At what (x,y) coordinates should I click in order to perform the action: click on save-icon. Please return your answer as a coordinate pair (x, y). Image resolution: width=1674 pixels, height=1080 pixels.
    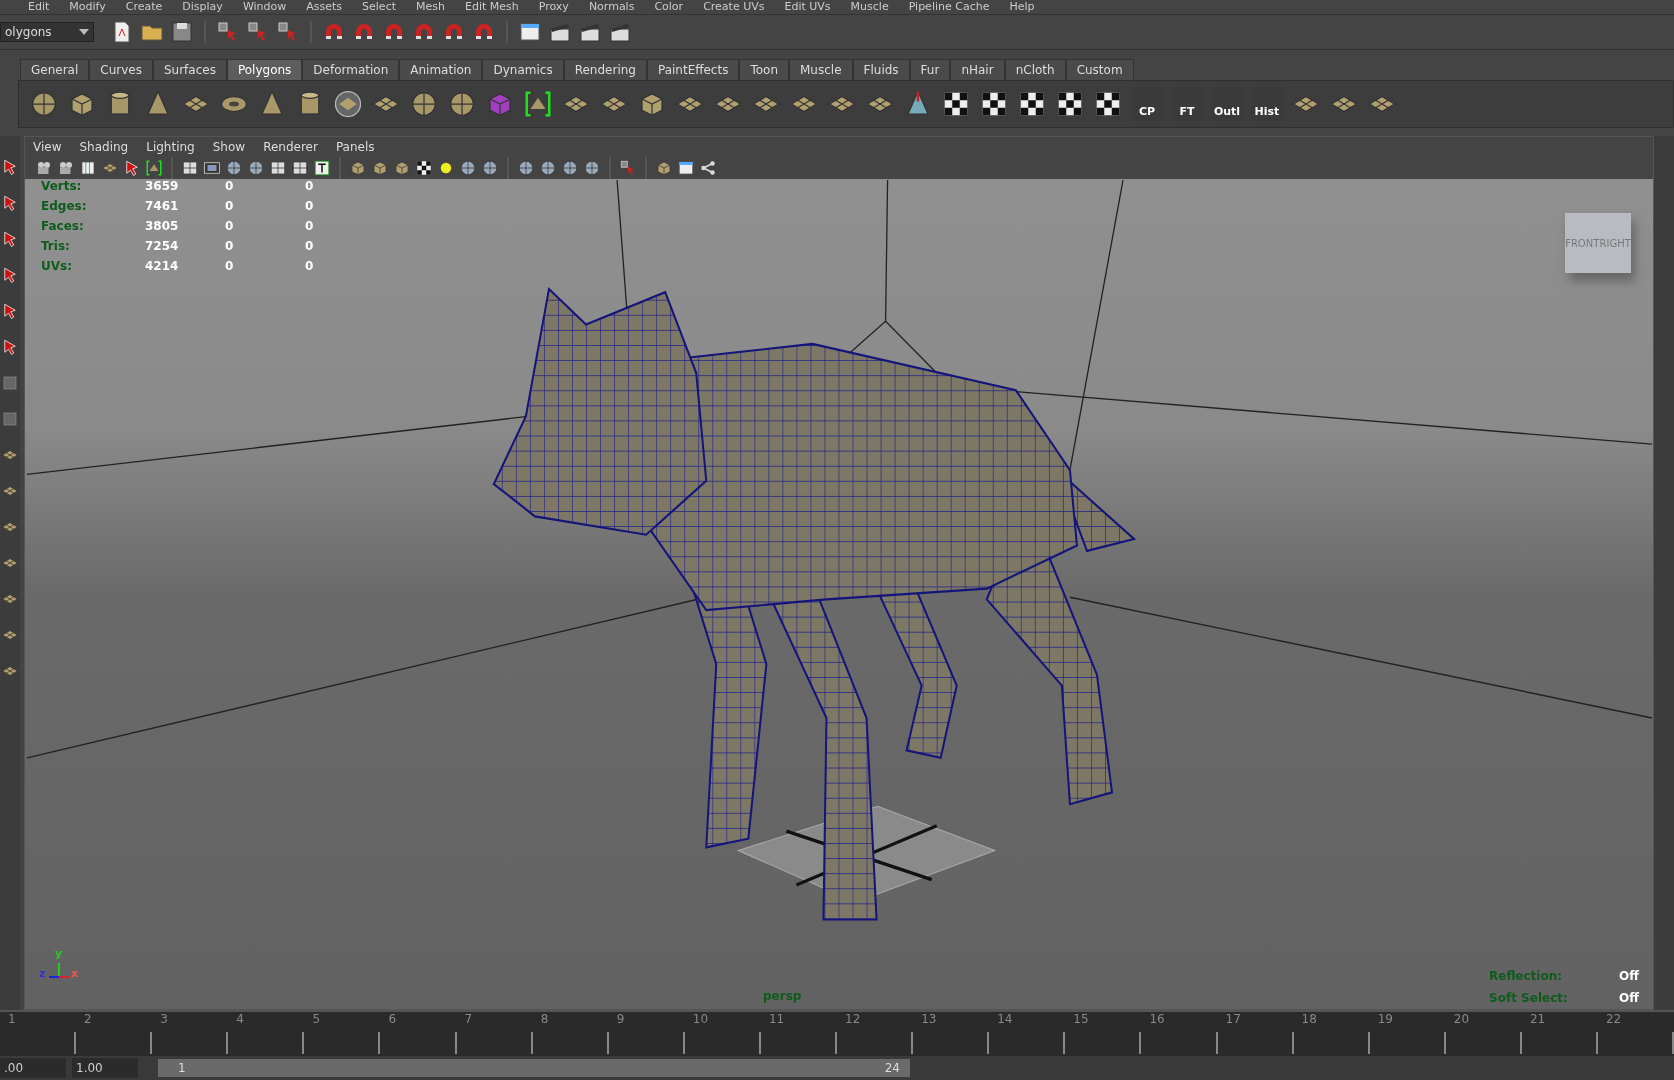
    Looking at the image, I should click on (182, 32).